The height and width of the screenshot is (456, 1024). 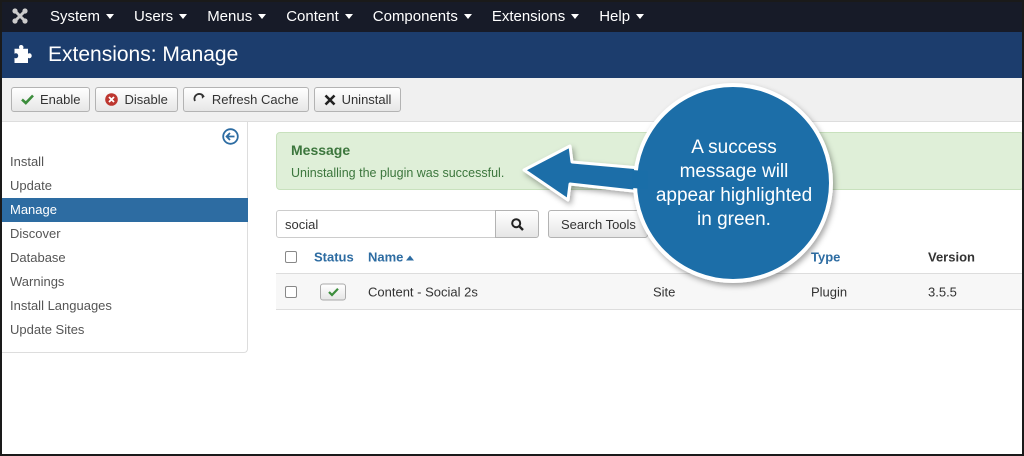 What do you see at coordinates (60, 99) in the screenshot?
I see `enable-label: Enable` at bounding box center [60, 99].